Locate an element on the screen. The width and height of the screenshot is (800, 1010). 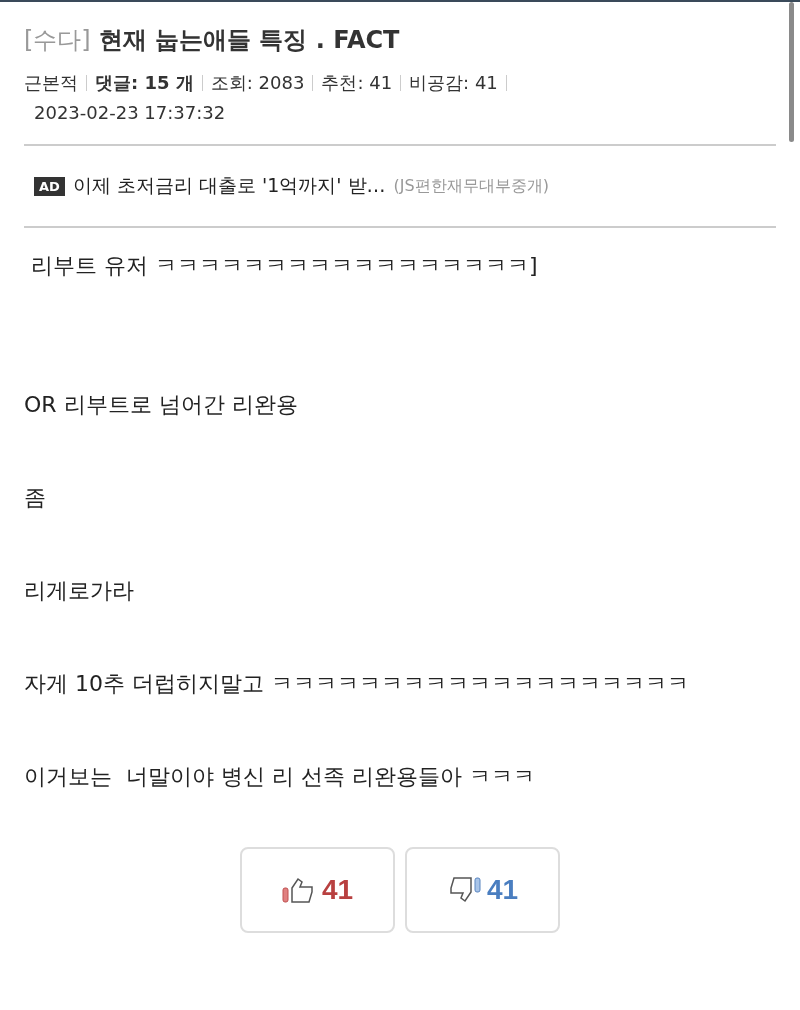
view-count: 조회: 2083 is located at coordinates (257, 83).